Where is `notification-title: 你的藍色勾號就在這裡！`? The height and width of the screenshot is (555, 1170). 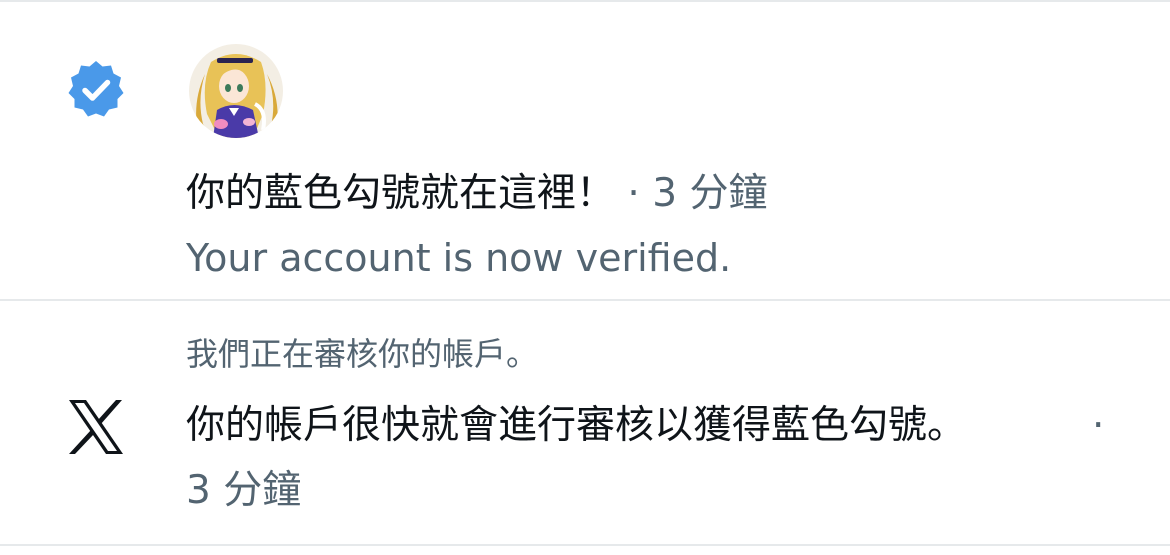 notification-title: 你的藍色勾號就在這裡！ is located at coordinates (401, 193).